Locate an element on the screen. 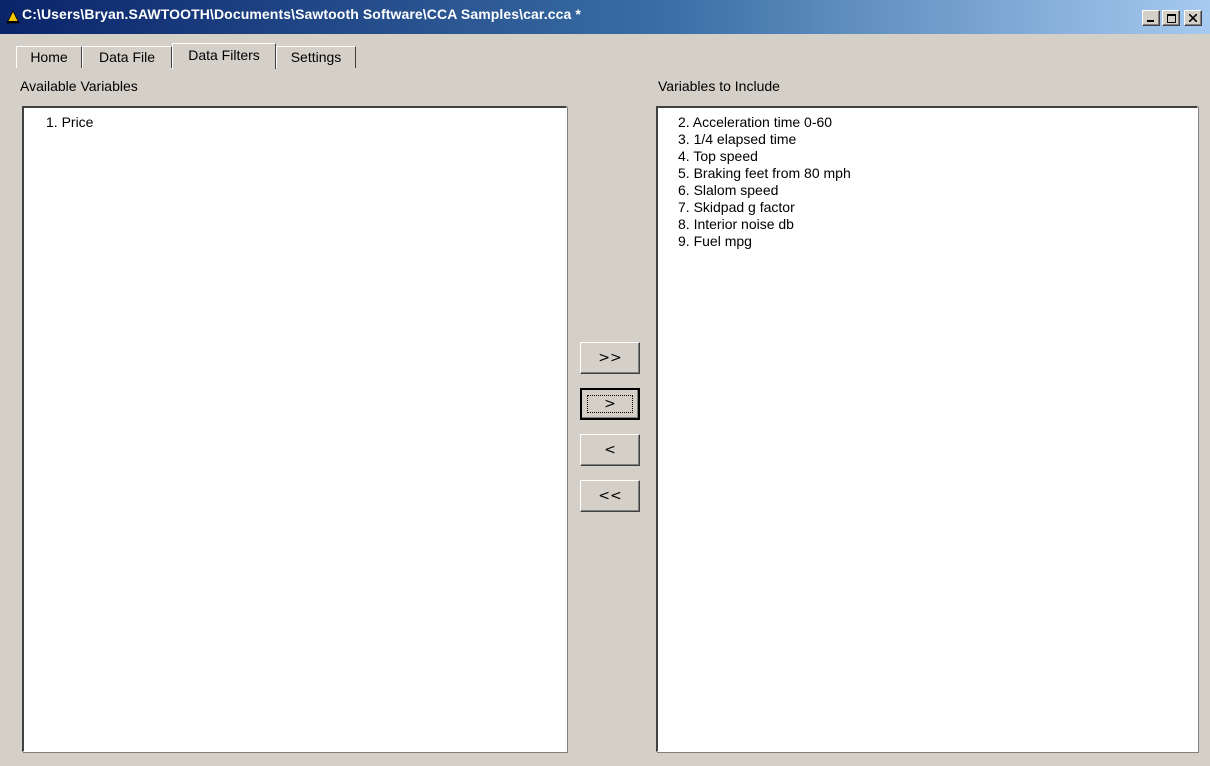 The height and width of the screenshot is (766, 1210). add-button-label: > is located at coordinates (610, 404).